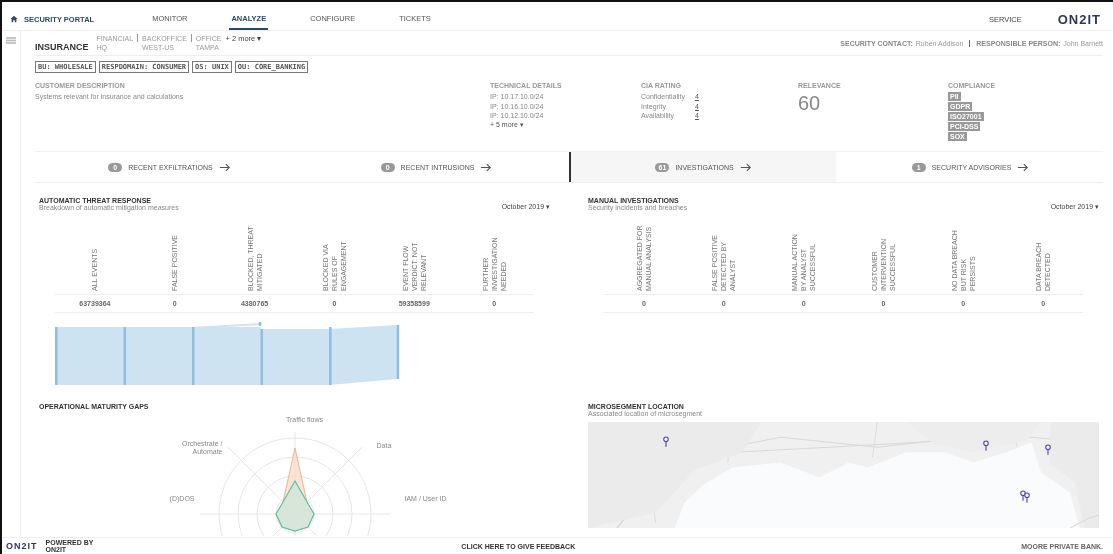  Describe the element at coordinates (809, 103) in the screenshot. I see `relevance-value: 60` at that location.